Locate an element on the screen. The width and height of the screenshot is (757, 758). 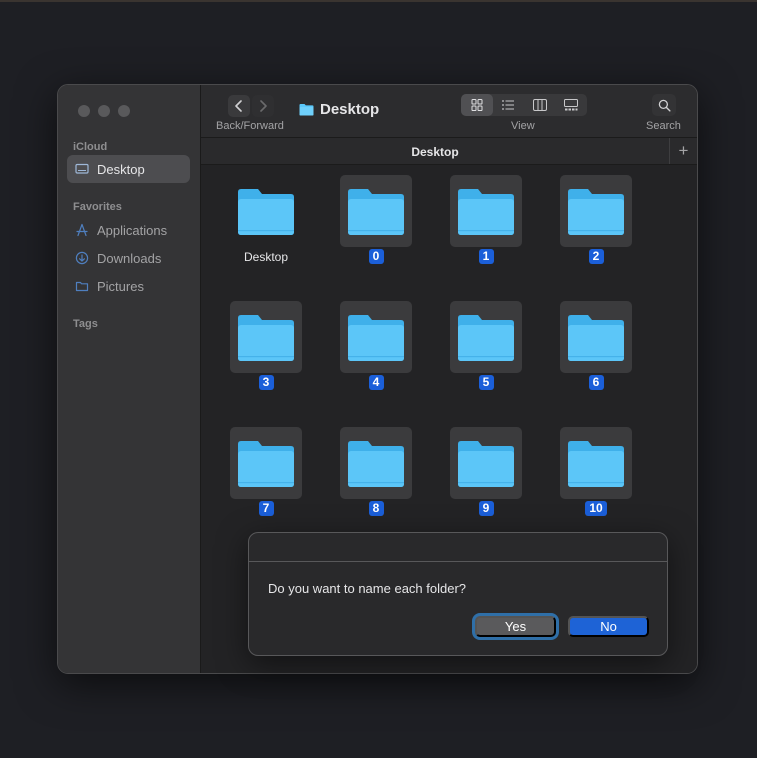
folder-name-label: 2 is located at coordinates (596, 256).